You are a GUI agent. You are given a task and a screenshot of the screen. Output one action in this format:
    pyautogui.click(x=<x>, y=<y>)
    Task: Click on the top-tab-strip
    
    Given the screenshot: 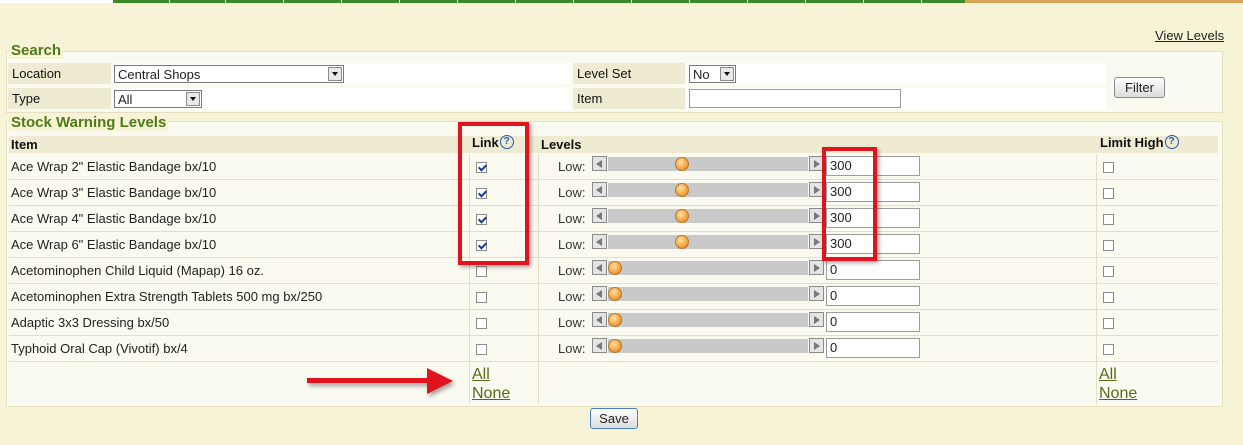 What is the action you would take?
    pyautogui.click(x=621, y=1)
    